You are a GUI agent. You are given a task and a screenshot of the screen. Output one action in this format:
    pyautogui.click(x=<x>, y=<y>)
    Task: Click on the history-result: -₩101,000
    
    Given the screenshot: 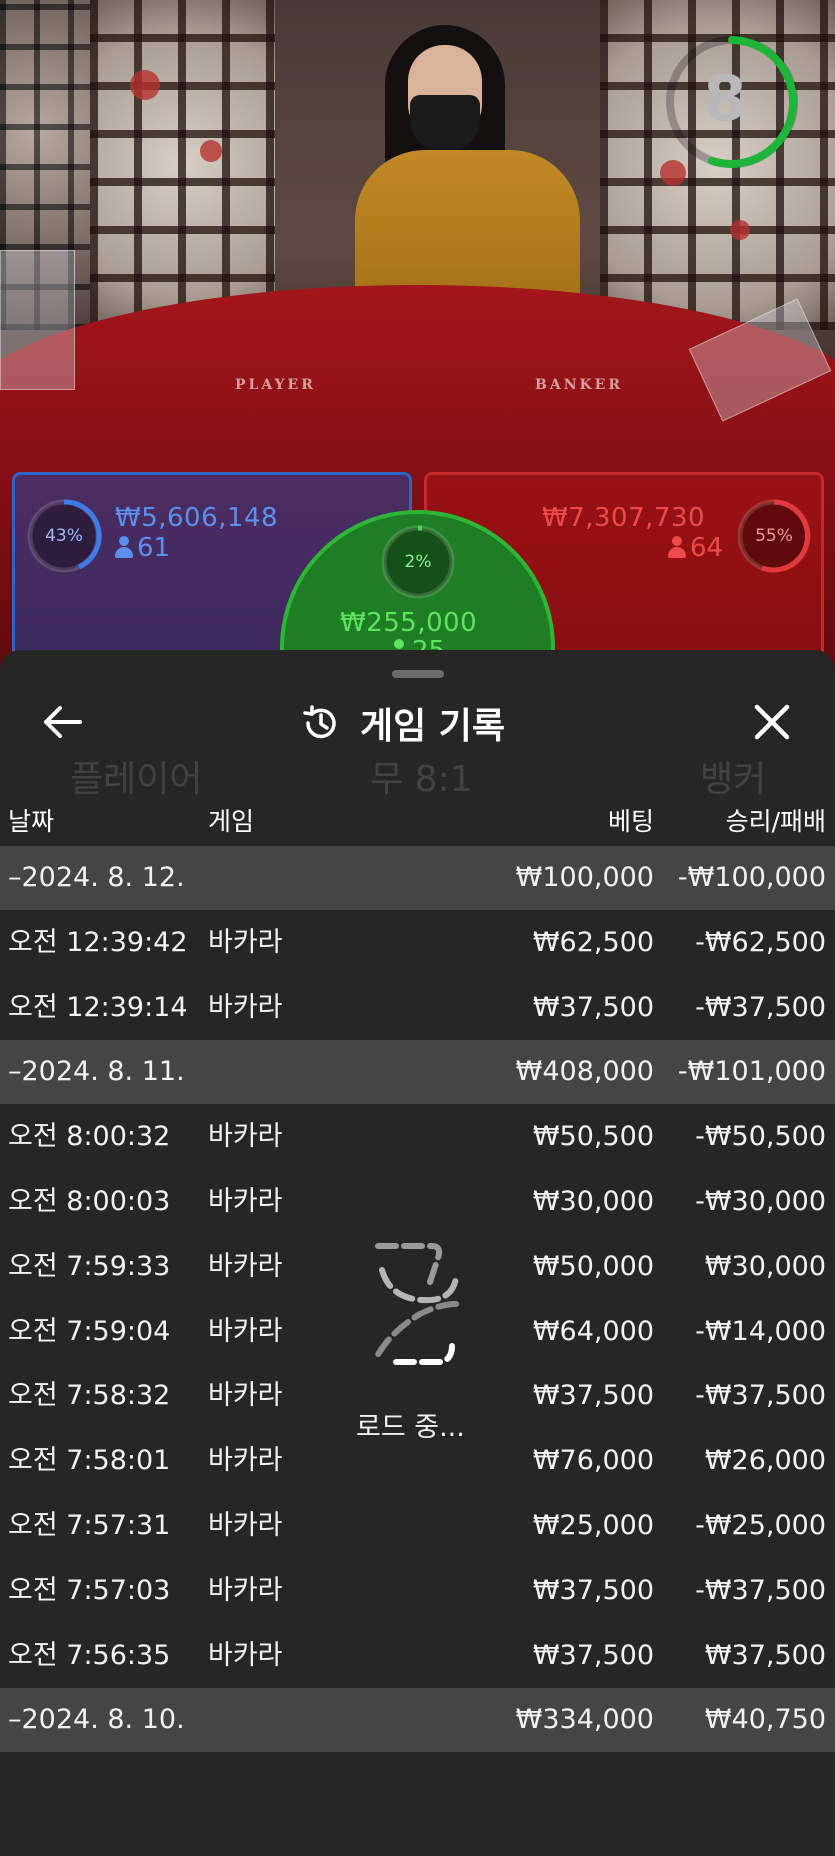 What is the action you would take?
    pyautogui.click(x=751, y=1072)
    